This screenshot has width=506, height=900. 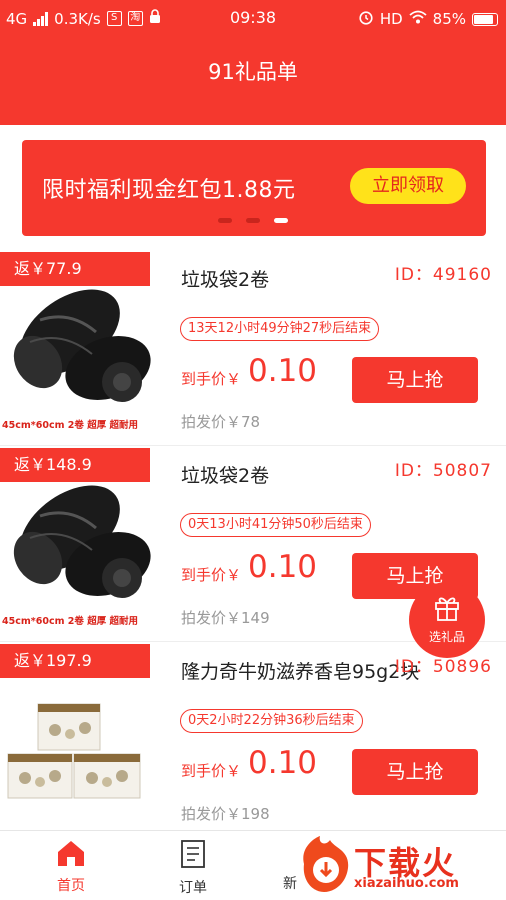 What do you see at coordinates (391, 19) in the screenshot?
I see `hd-indicator: HD` at bounding box center [391, 19].